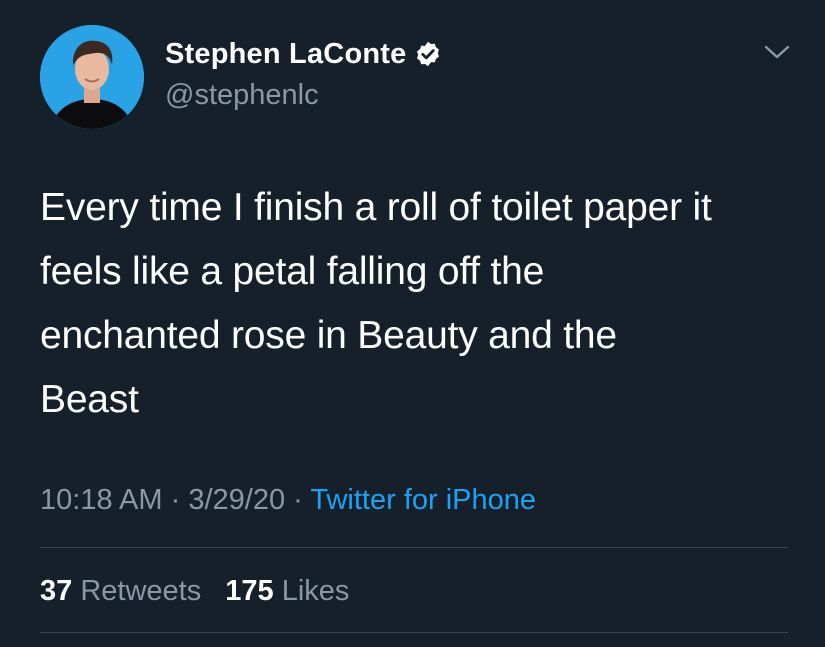 Image resolution: width=825 pixels, height=647 pixels. What do you see at coordinates (249, 591) in the screenshot?
I see `likes-count: 175` at bounding box center [249, 591].